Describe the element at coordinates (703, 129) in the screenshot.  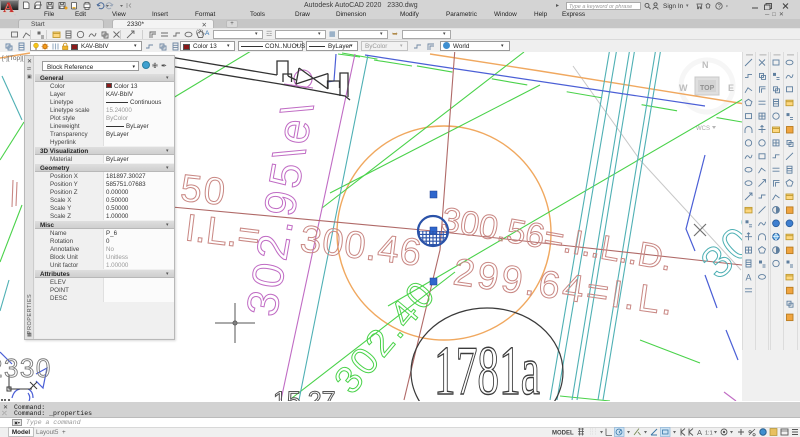
I see `svg-text: WCS` at that location.